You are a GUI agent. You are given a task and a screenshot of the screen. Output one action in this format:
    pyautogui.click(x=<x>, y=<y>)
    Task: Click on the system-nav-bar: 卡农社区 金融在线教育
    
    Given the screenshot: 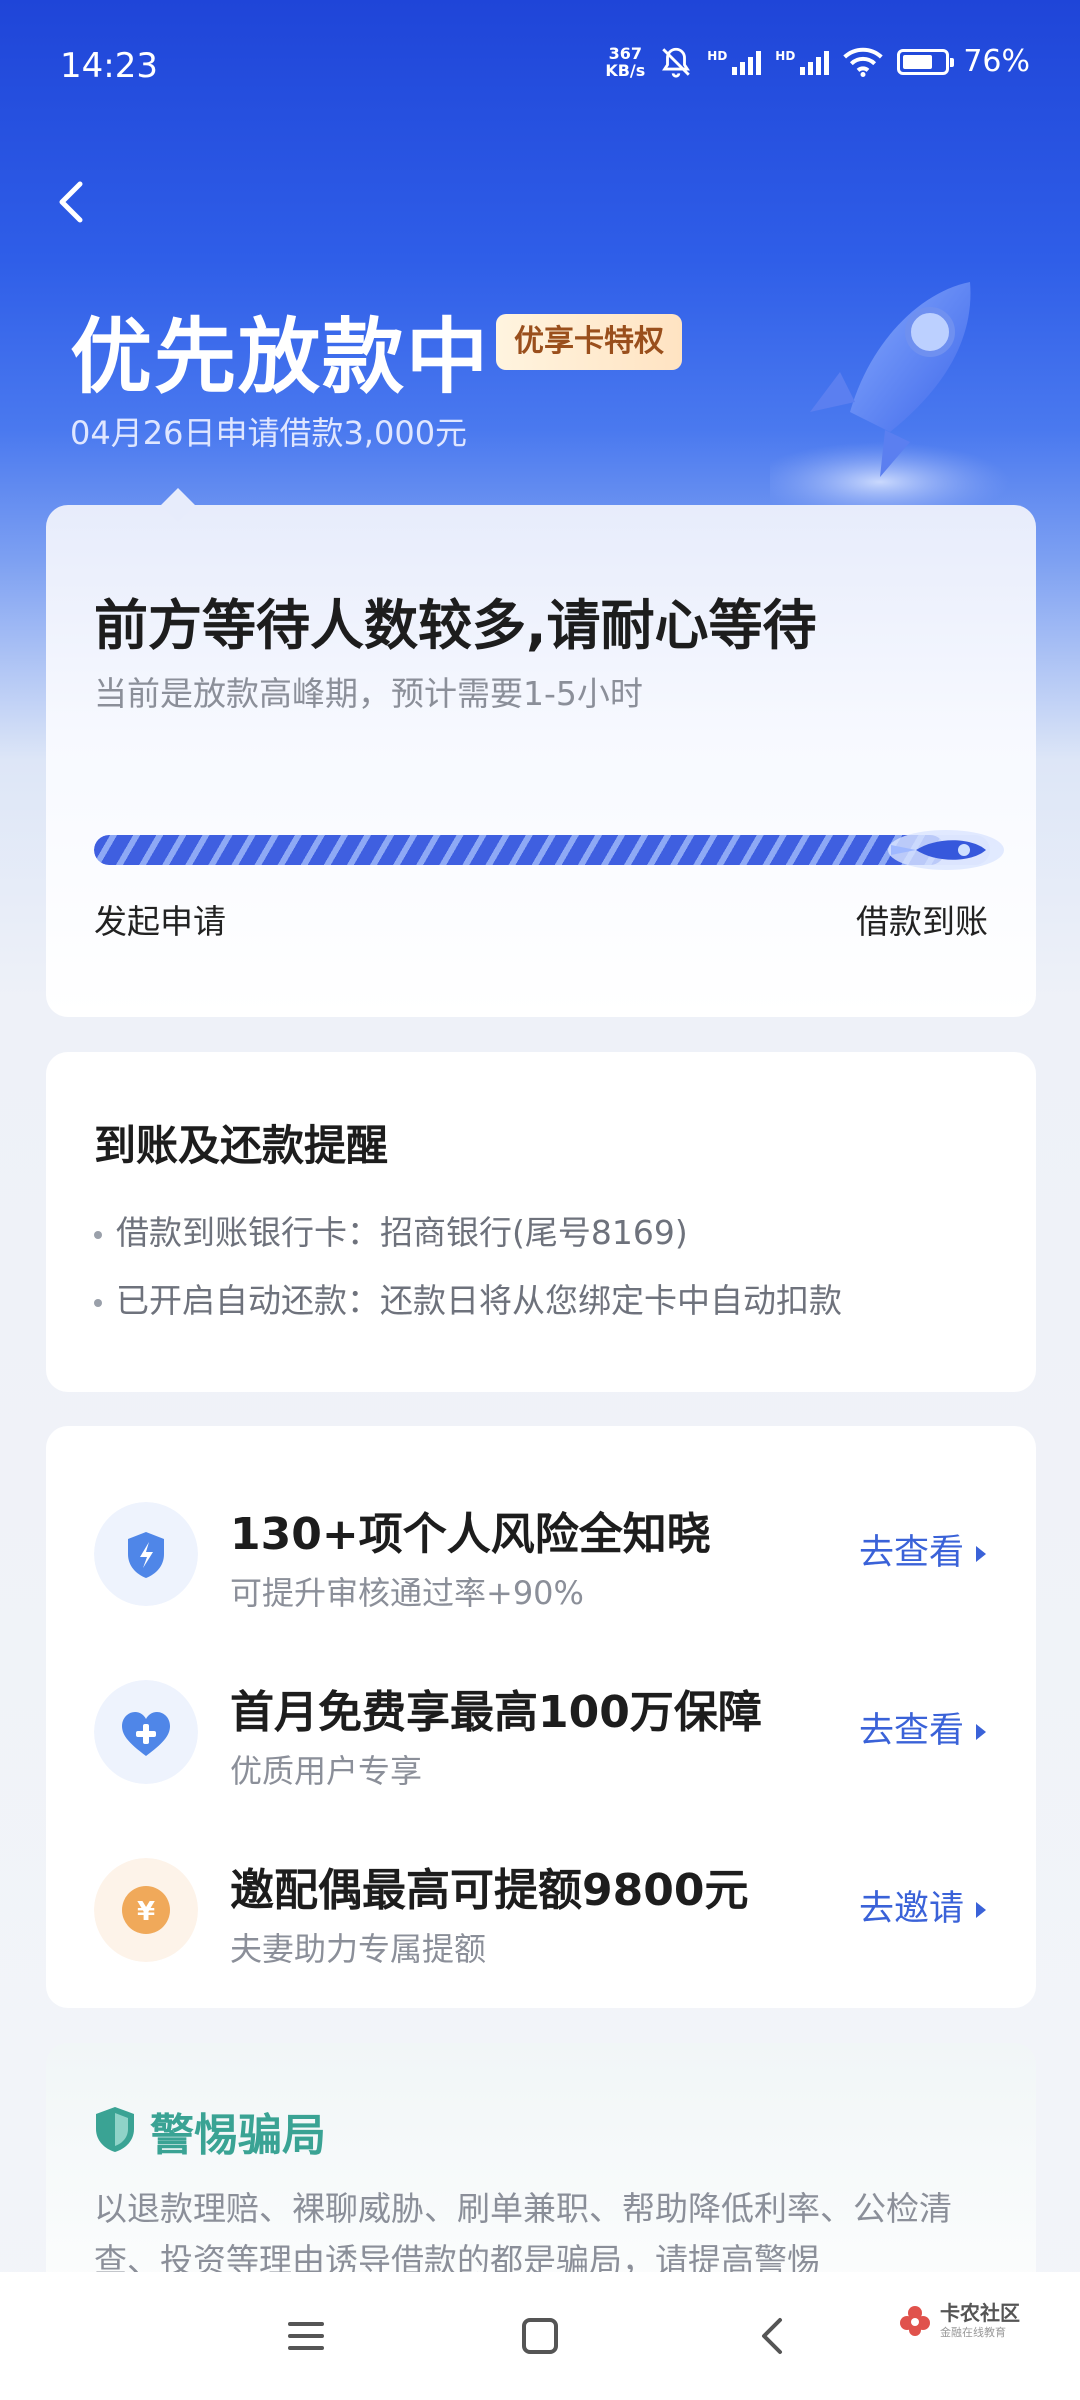 What is the action you would take?
    pyautogui.click(x=540, y=2336)
    